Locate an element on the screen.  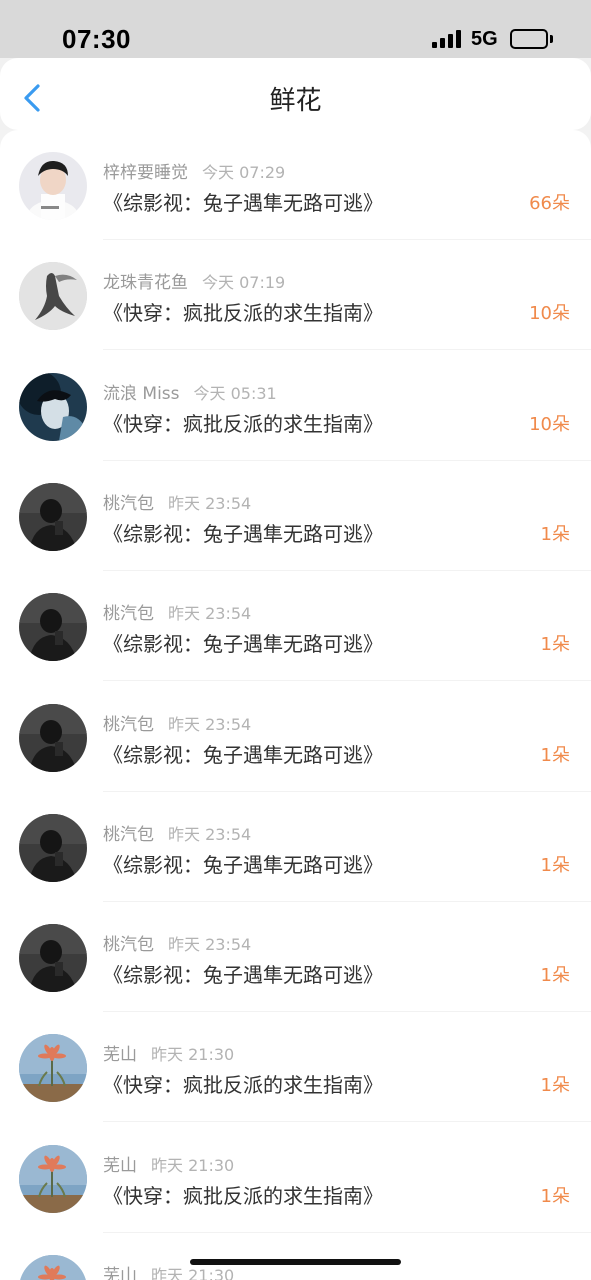
status-time: 07:30 is located at coordinates (96, 39).